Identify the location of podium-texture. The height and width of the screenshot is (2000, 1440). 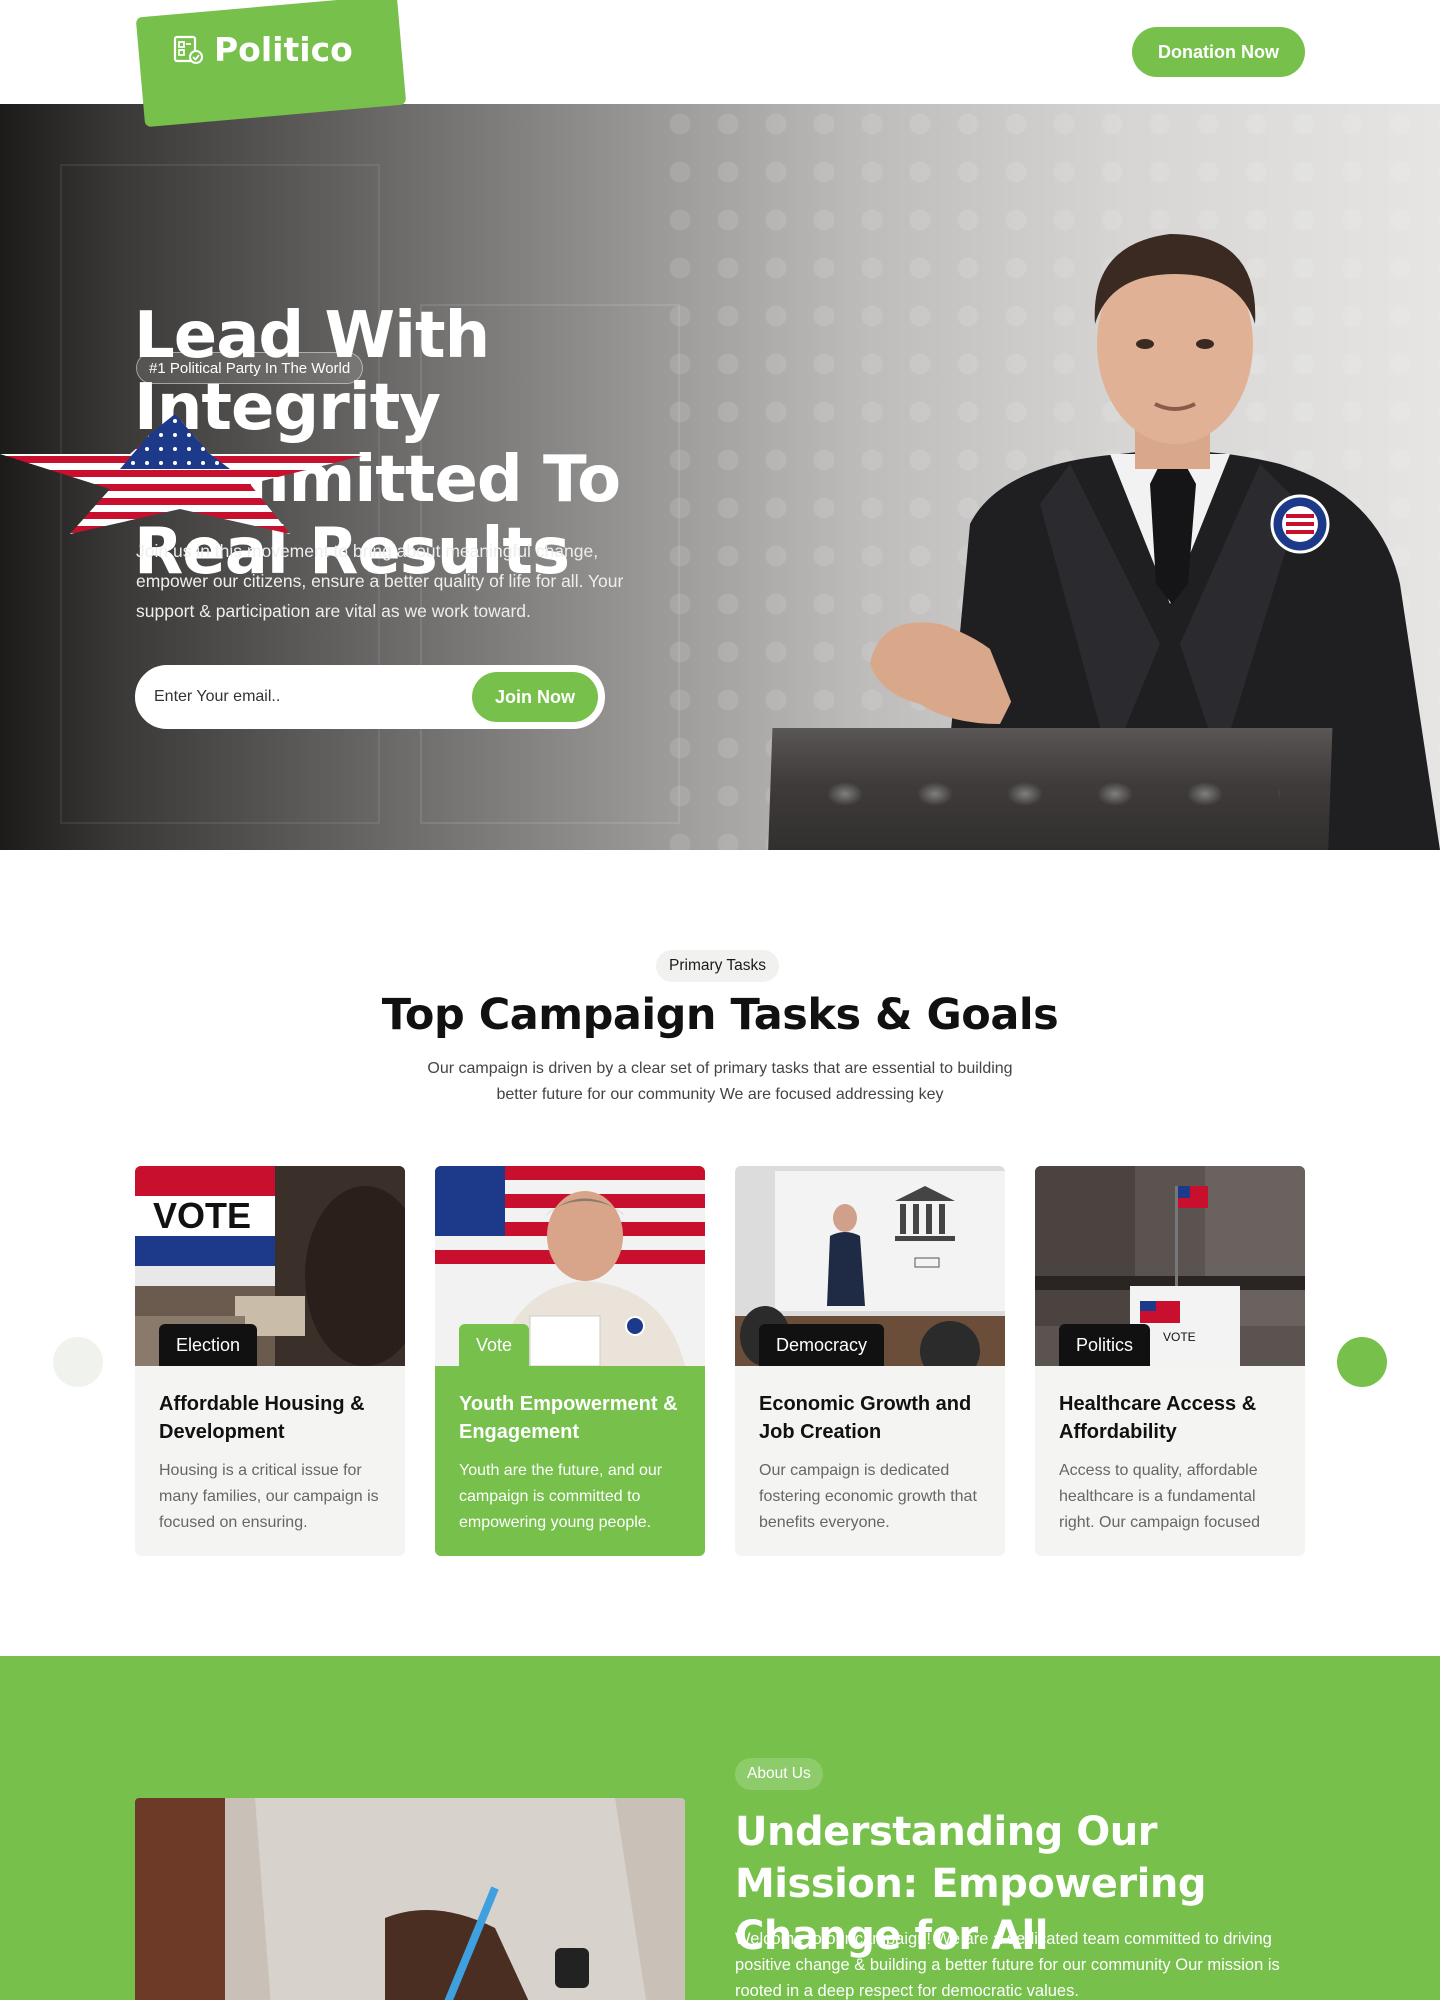
(1040, 794).